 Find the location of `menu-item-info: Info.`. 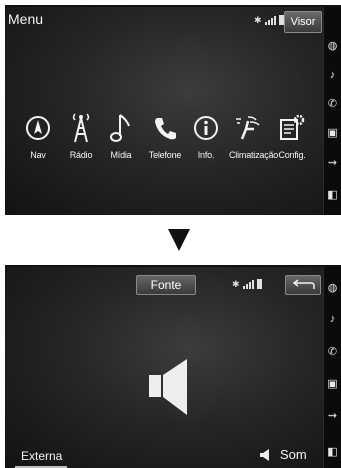

menu-item-info: Info. is located at coordinates (206, 136).